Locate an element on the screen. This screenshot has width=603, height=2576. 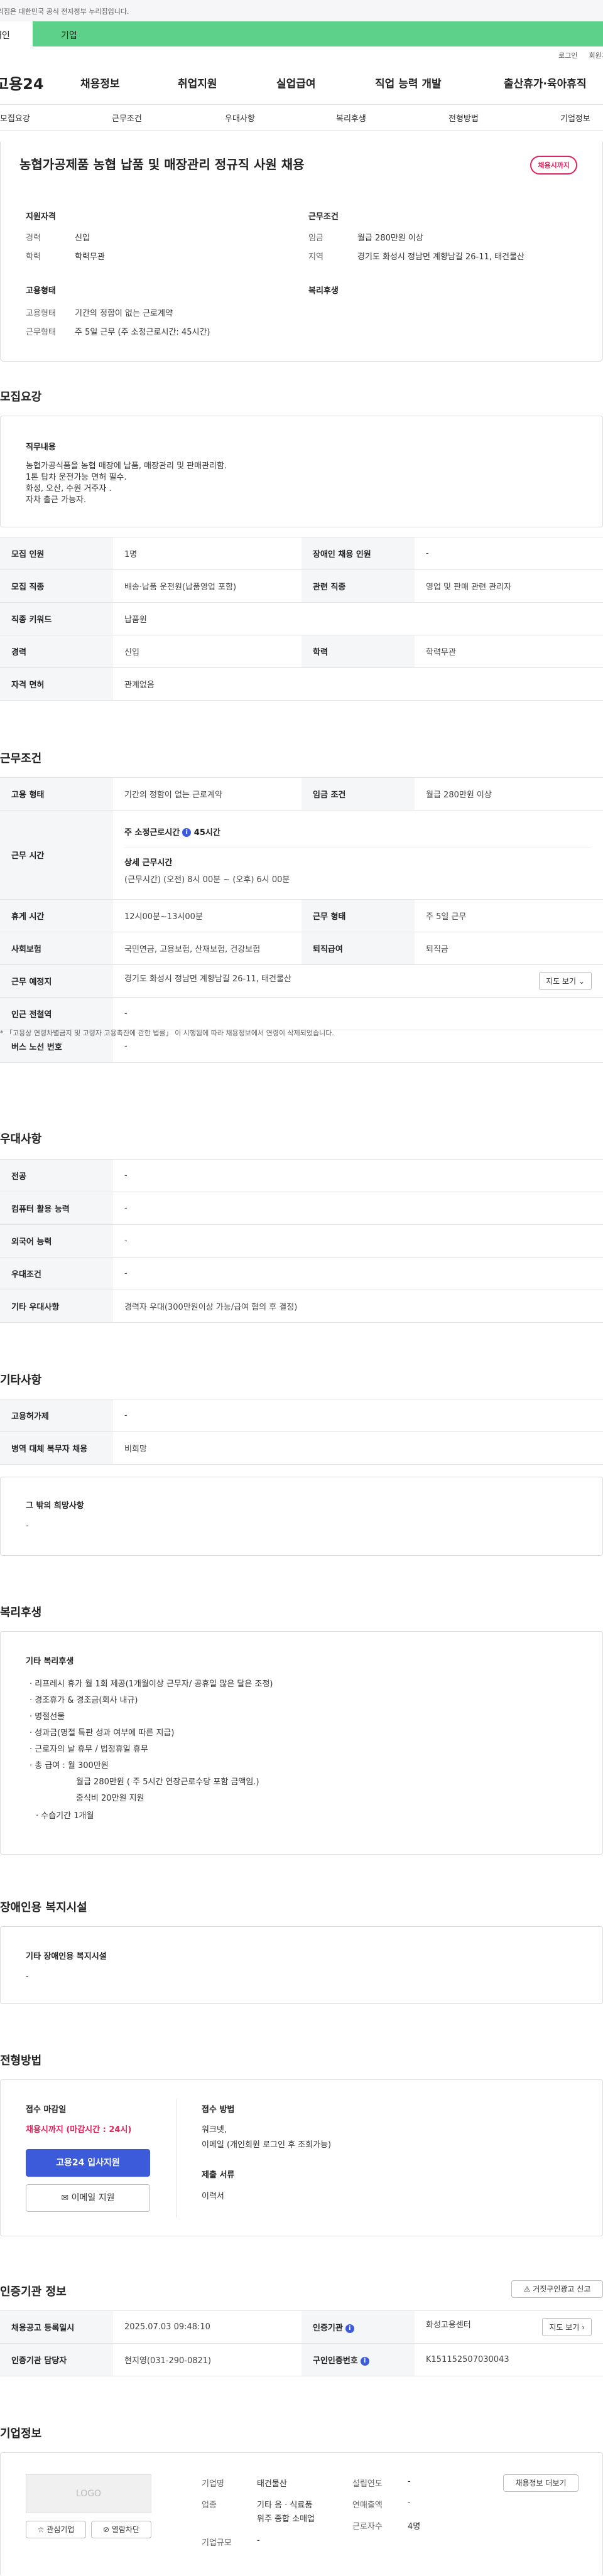
career-value: 신입 is located at coordinates (83, 239).